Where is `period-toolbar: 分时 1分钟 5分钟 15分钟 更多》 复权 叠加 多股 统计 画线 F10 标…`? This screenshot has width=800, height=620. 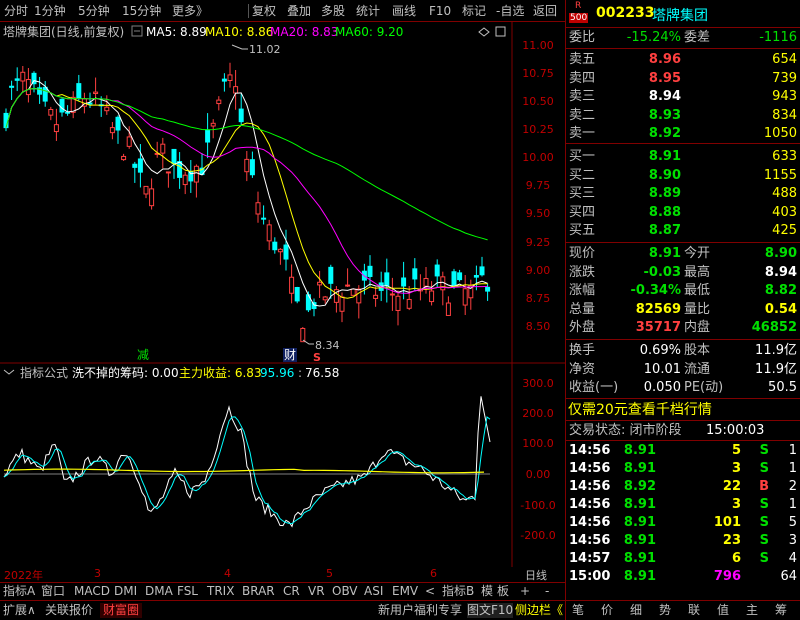
period-toolbar: 分时 1分钟 5分钟 15分钟 更多》 复权 叠加 多股 统计 画线 F10 标… is located at coordinates (282, 11).